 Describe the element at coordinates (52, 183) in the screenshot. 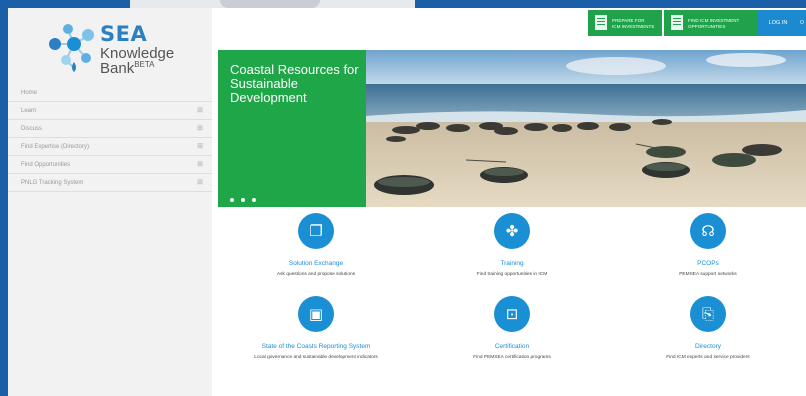

I see `sidebar-item-label: PNLG Tracking System` at that location.